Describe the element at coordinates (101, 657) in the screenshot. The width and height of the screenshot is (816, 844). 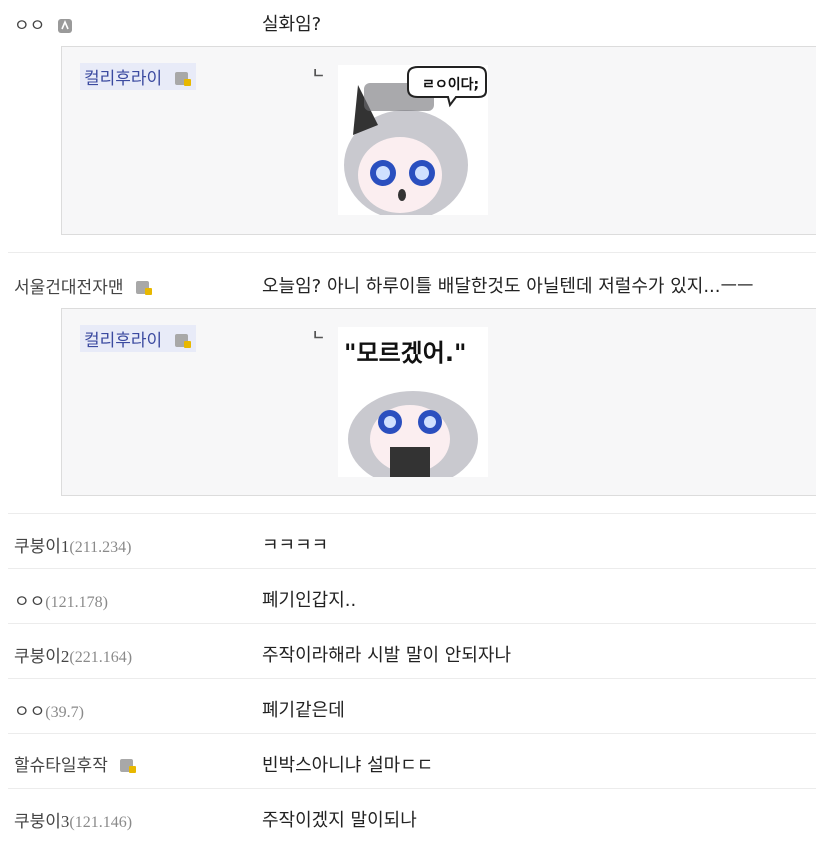
I see `ip-address: (221.164)` at that location.